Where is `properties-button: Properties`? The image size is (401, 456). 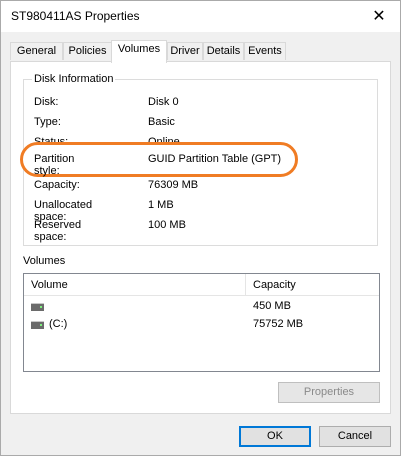 properties-button: Properties is located at coordinates (329, 392).